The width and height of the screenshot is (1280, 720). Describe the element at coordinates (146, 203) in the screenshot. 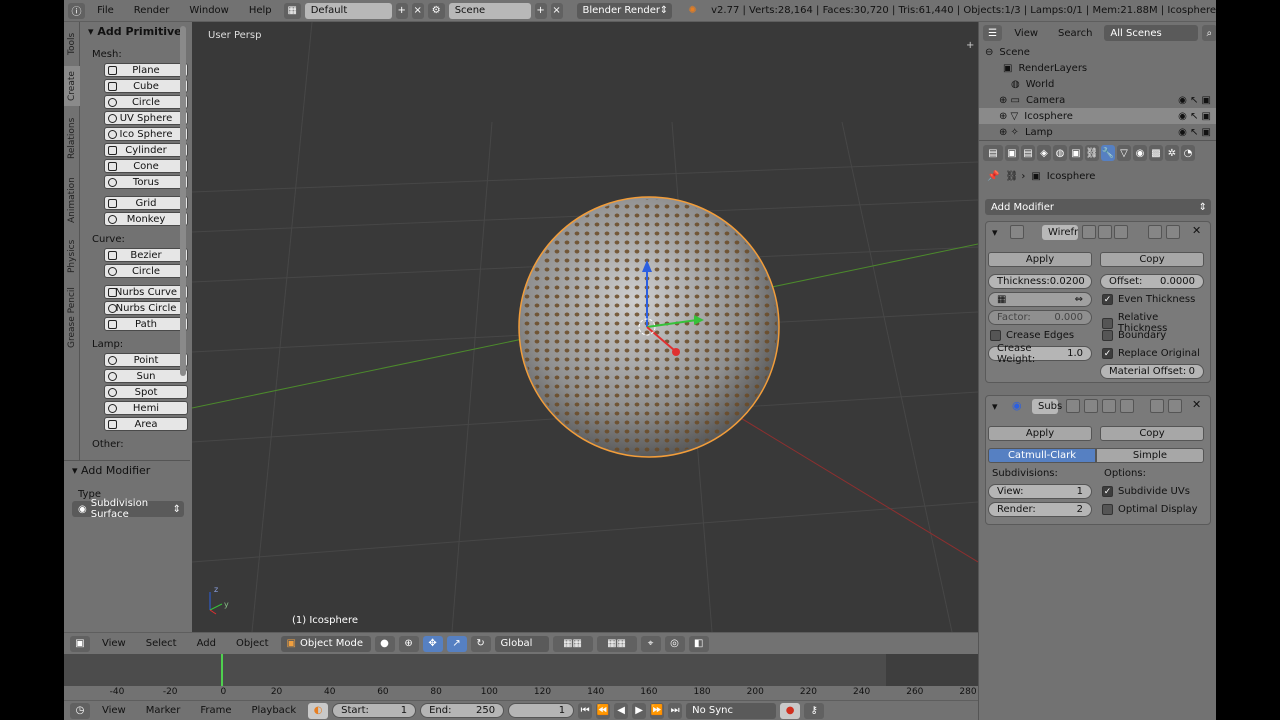

I see `add-grid-button: Grid` at that location.